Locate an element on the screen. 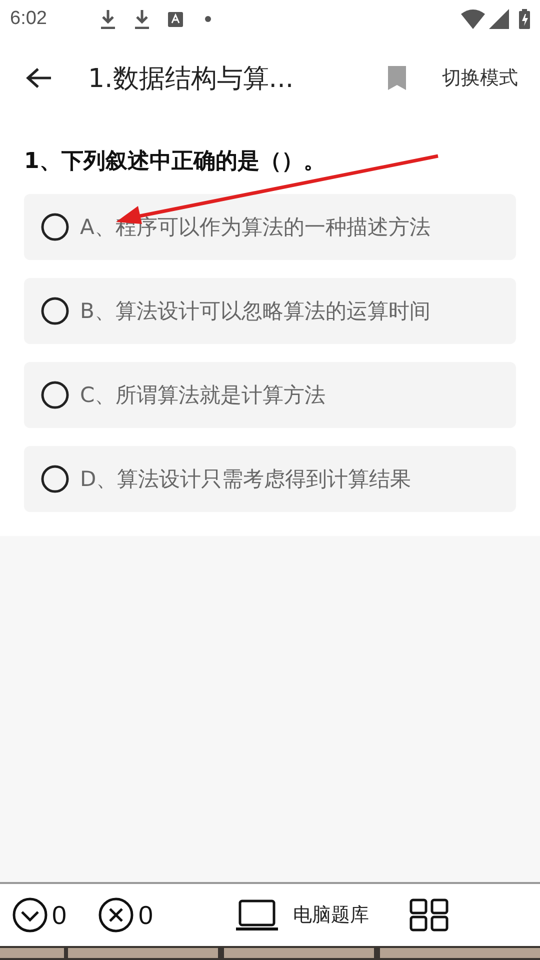 Image resolution: width=540 pixels, height=960 pixels. wifi-icon is located at coordinates (473, 19).